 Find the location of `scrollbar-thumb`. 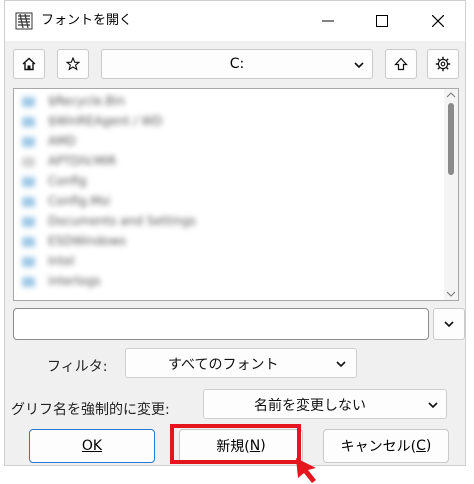

scrollbar-thumb is located at coordinates (451, 139).